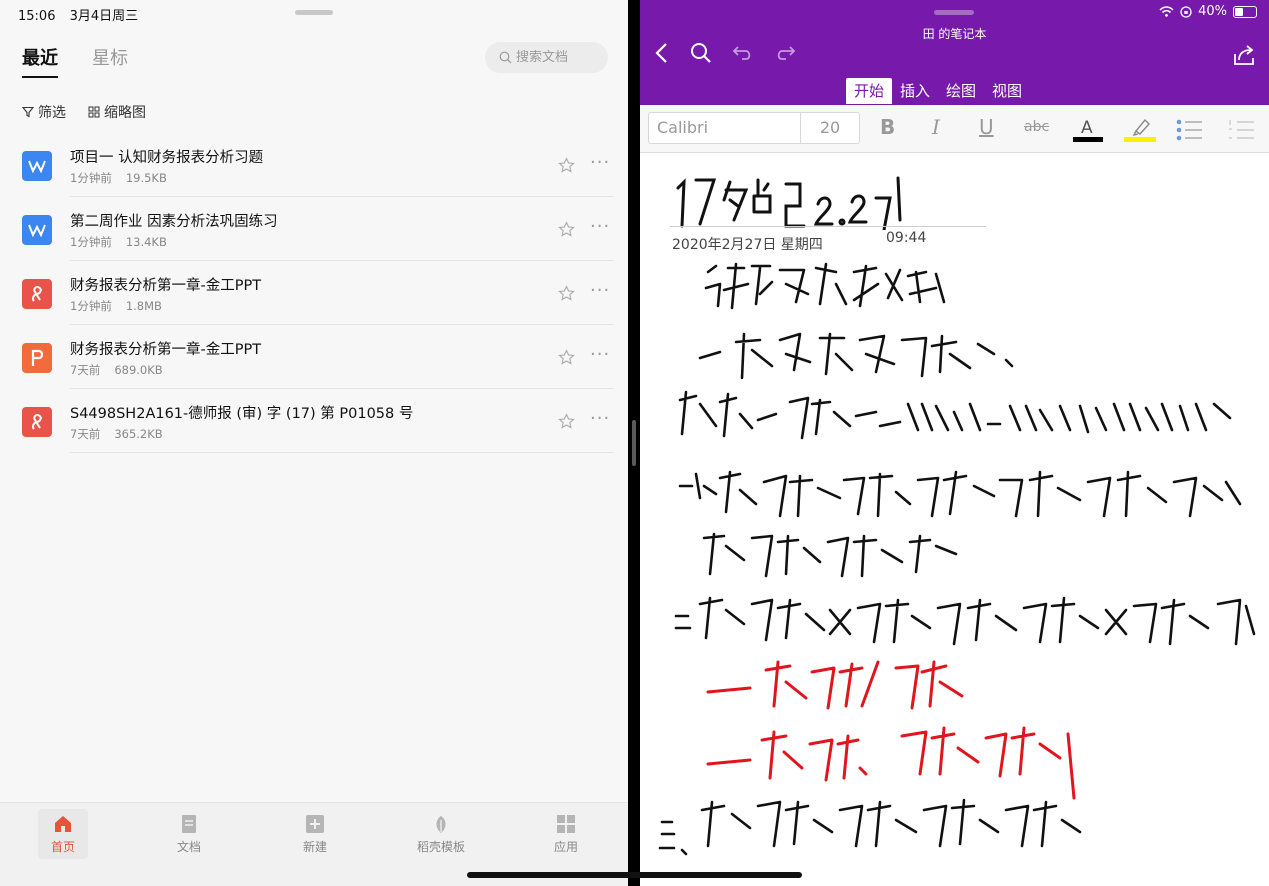 Image resolution: width=1269 pixels, height=886 pixels. I want to click on search-box, so click(546, 57).